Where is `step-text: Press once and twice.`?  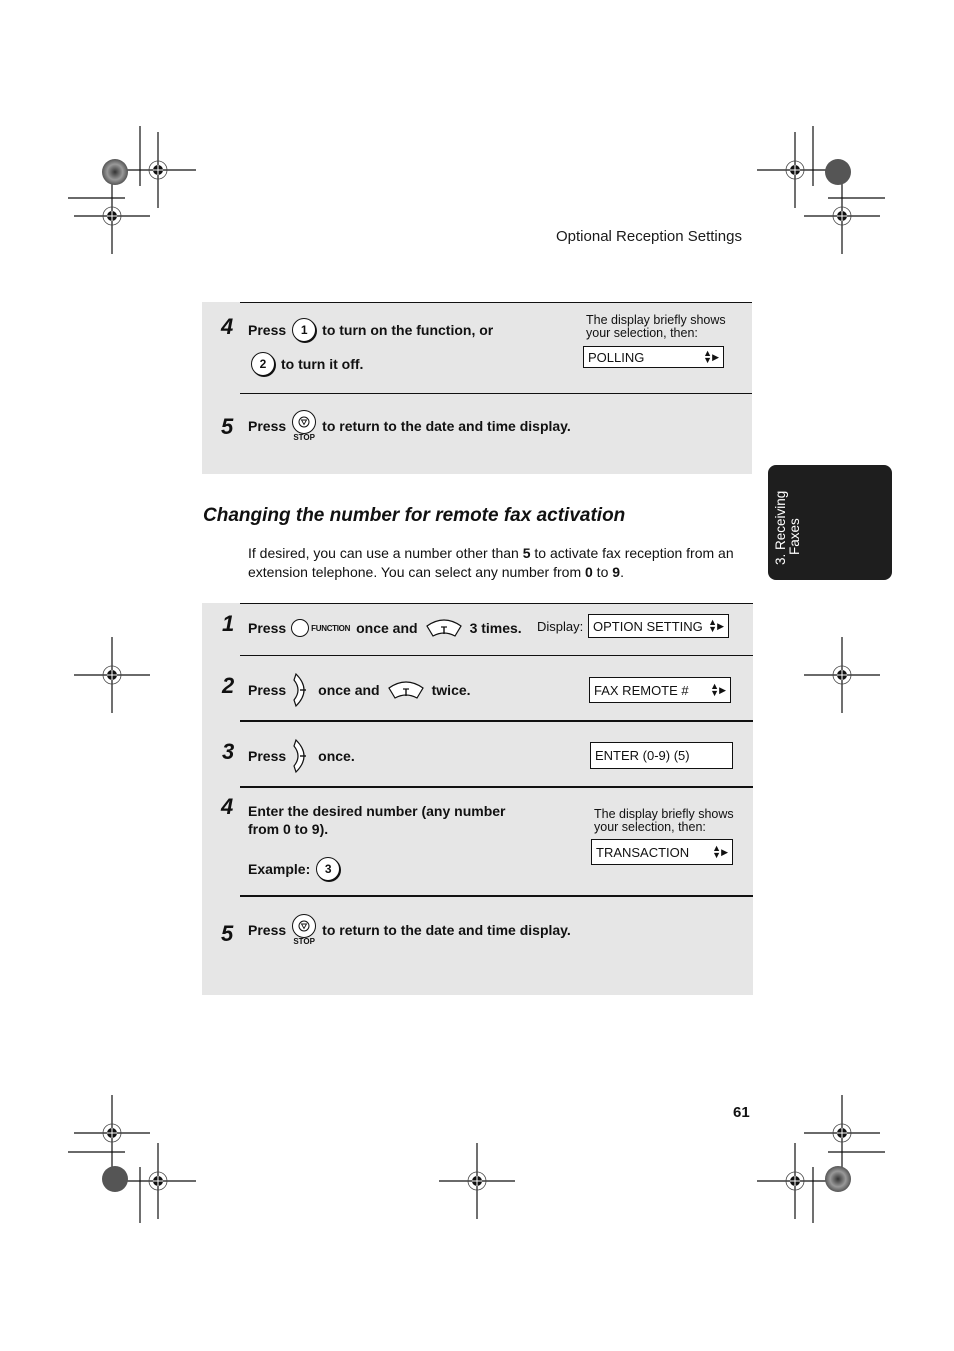
step-text: Press once and twice. is located at coordinates (359, 690).